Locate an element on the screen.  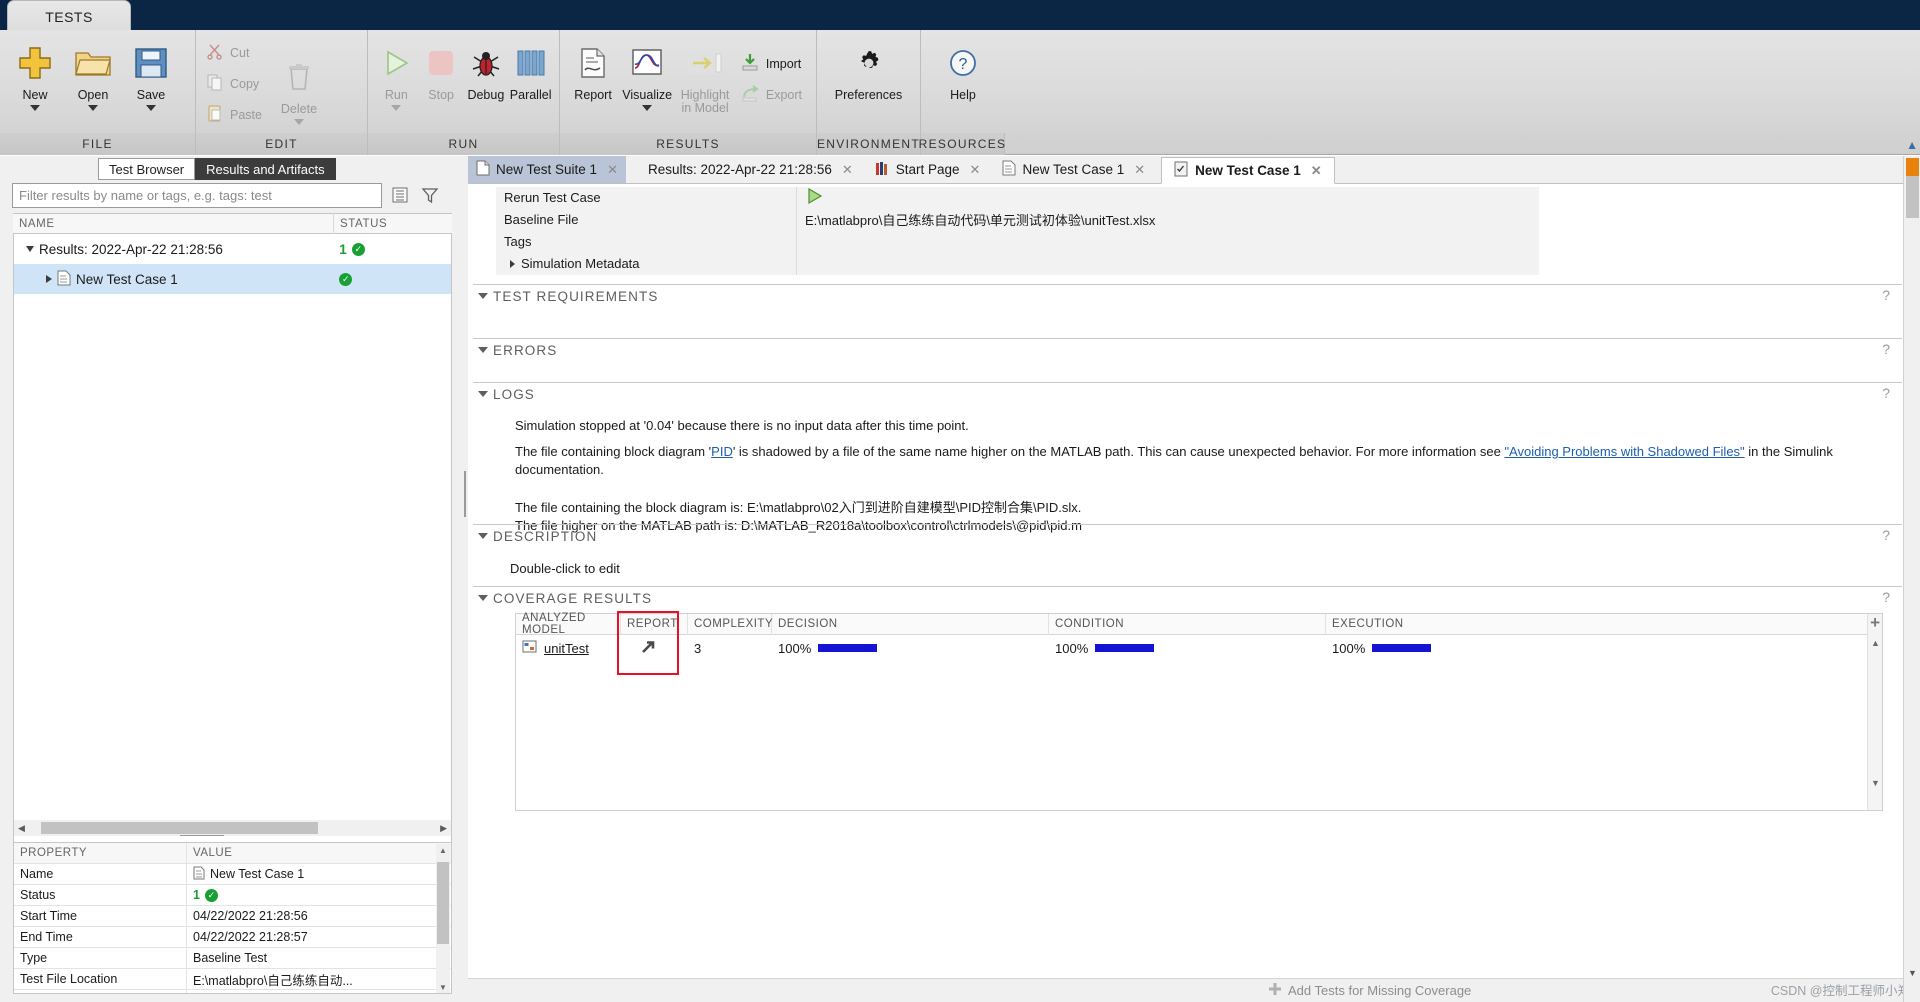
section-description: DESCRIPTION ? Double-click to edit is located at coordinates (1187, 555).